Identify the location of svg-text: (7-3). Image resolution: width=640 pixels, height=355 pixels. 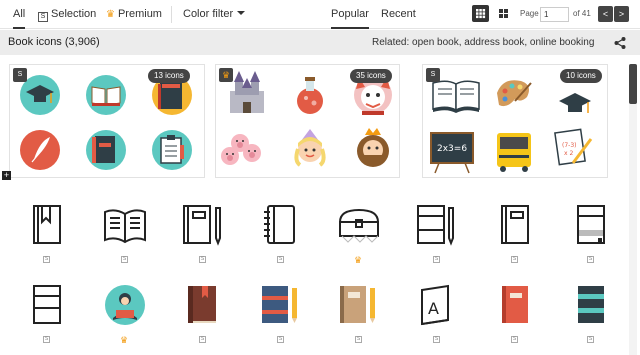
(569, 145).